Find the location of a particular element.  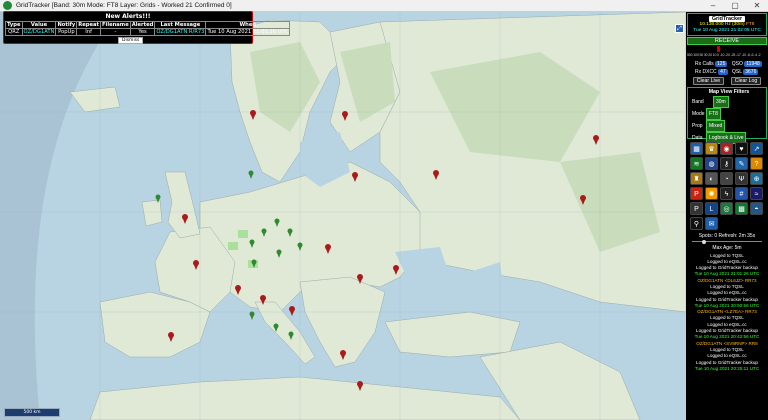

signal-icon: ♥ is located at coordinates (741, 148).